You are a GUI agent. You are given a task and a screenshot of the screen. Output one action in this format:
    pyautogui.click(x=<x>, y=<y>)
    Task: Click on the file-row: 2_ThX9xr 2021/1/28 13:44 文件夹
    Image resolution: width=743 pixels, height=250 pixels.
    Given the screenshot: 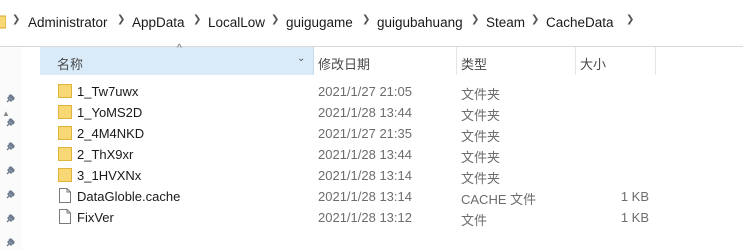 What is the action you would take?
    pyautogui.click(x=370, y=154)
    